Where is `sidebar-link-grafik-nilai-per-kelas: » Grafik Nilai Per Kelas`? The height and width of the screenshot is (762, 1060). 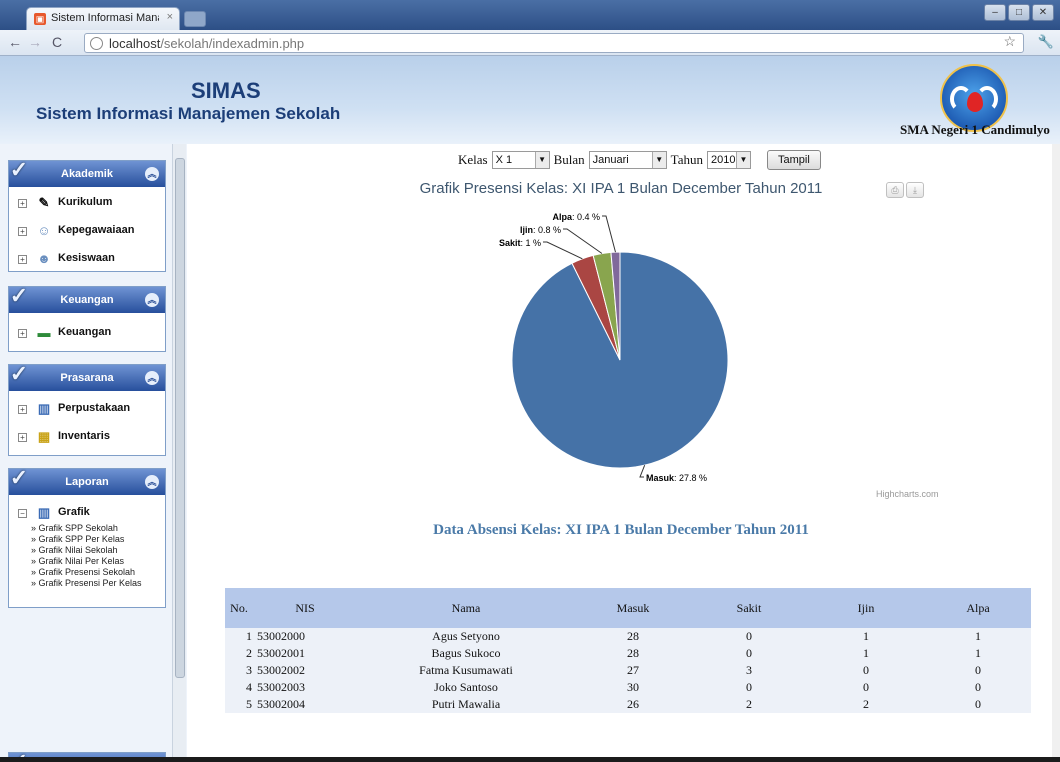
sidebar-link-grafik-nilai-per-kelas: » Grafik Nilai Per Kelas is located at coordinates (87, 561).